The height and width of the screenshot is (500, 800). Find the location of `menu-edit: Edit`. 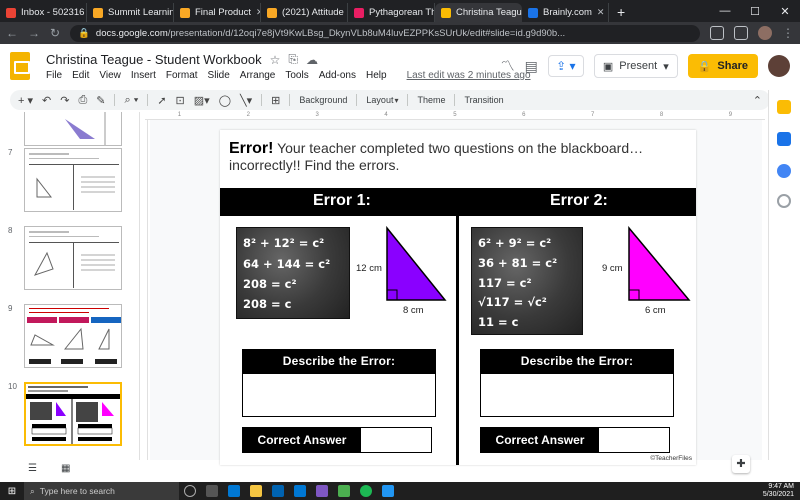

menu-edit: Edit is located at coordinates (80, 75).